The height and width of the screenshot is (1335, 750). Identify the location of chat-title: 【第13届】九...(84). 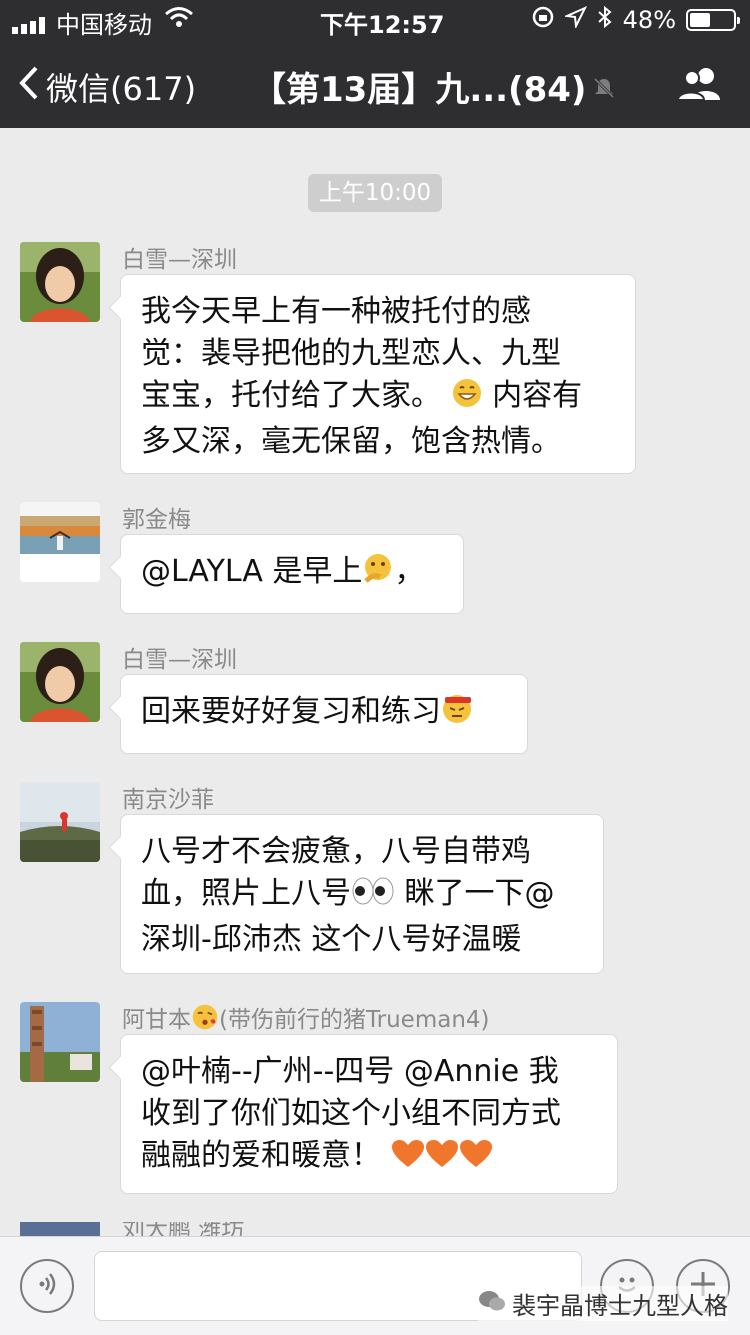
(419, 90).